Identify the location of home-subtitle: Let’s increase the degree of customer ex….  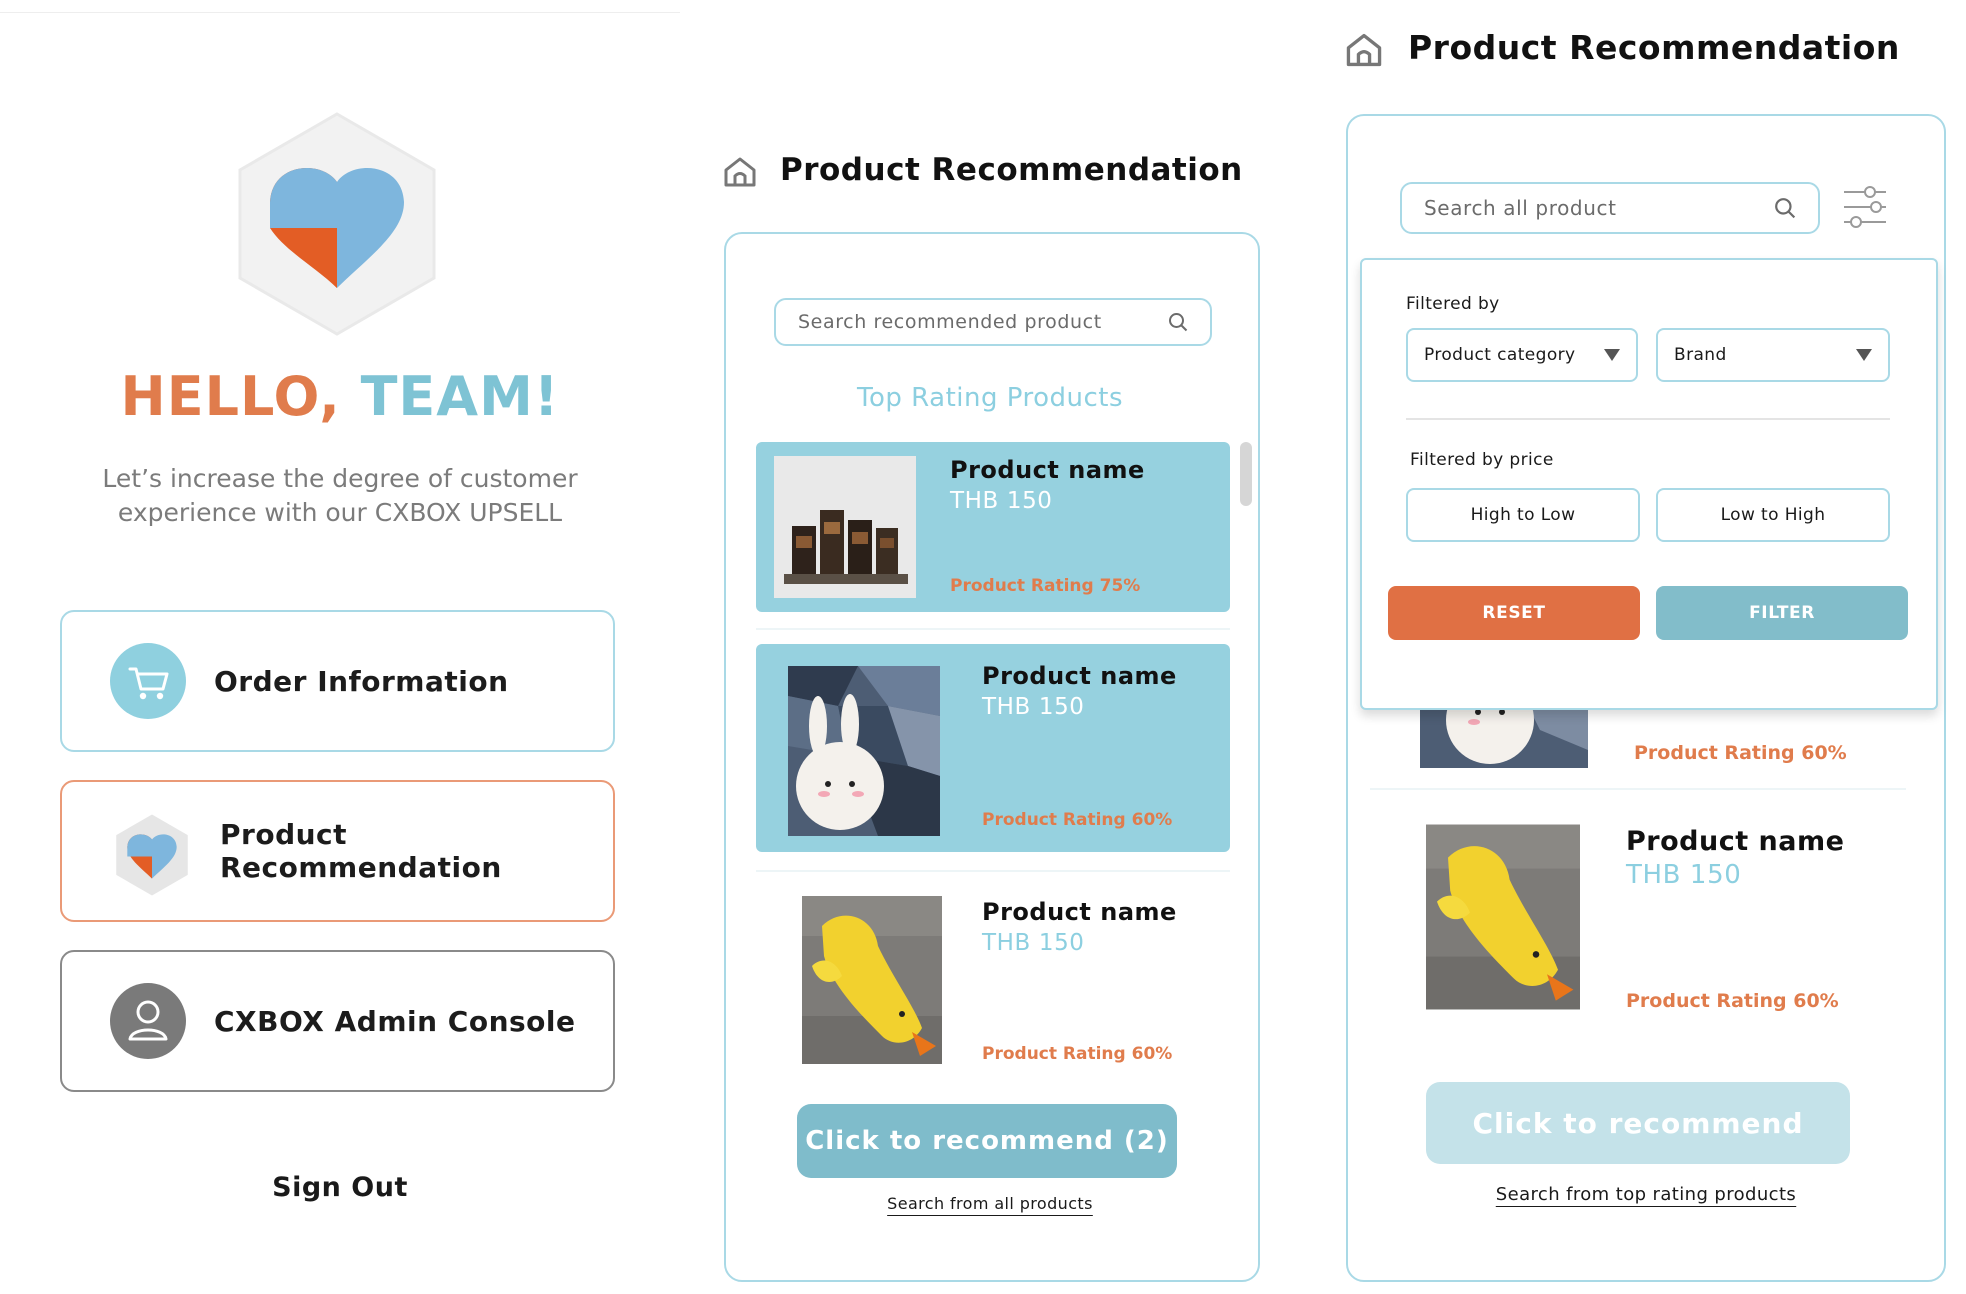
(340, 496).